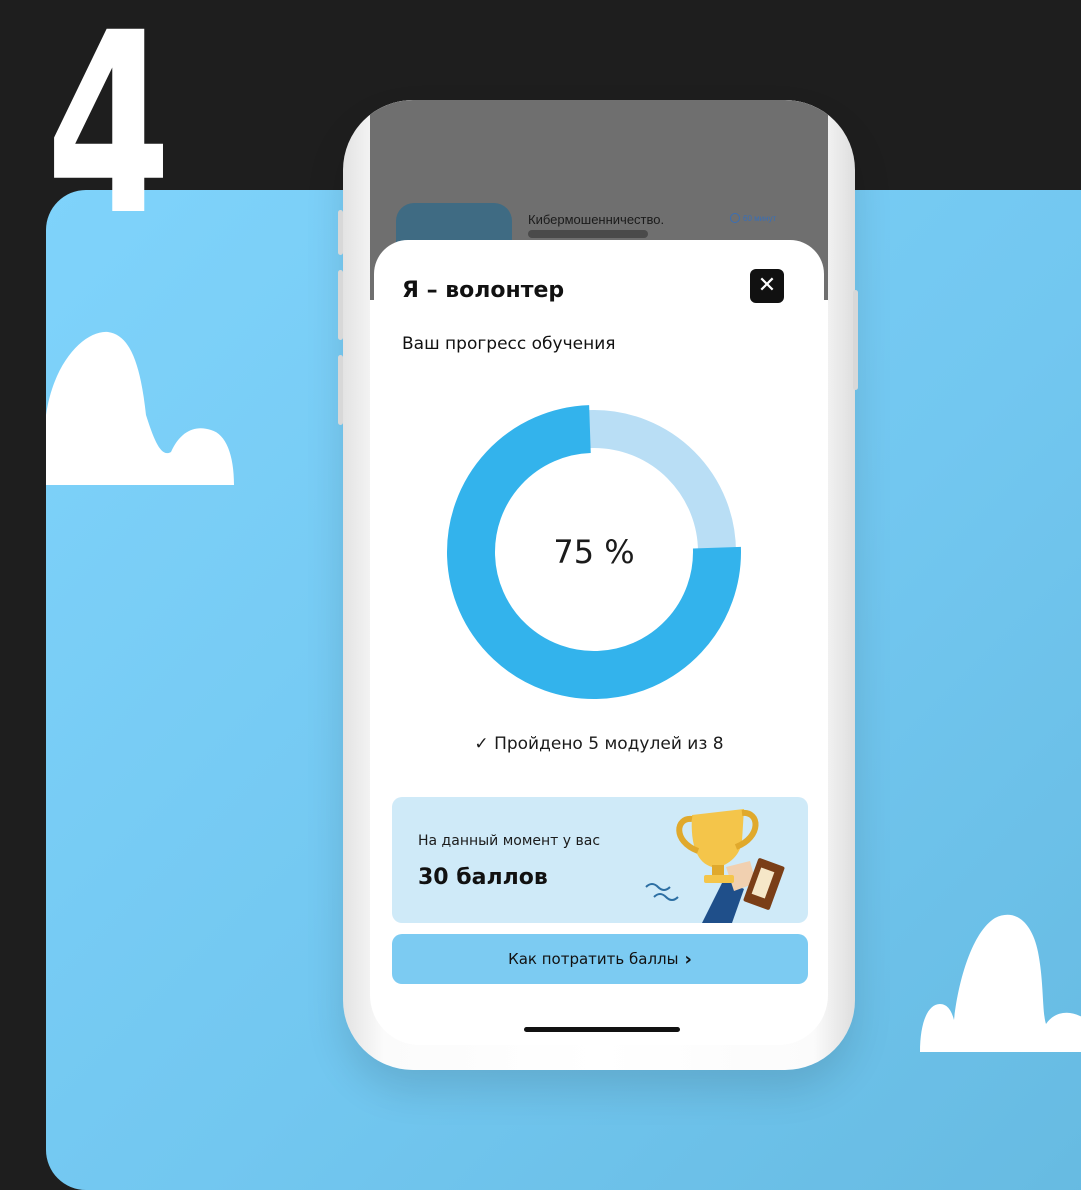  Describe the element at coordinates (1000, 983) in the screenshot. I see `cloud-right` at that location.